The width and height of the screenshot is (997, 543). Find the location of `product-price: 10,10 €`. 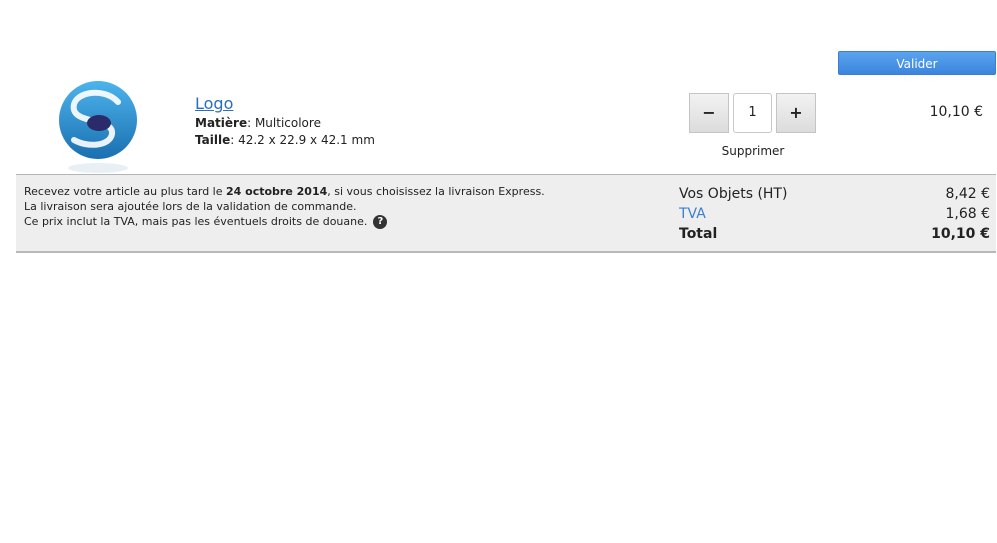

product-price: 10,10 € is located at coordinates (956, 112).